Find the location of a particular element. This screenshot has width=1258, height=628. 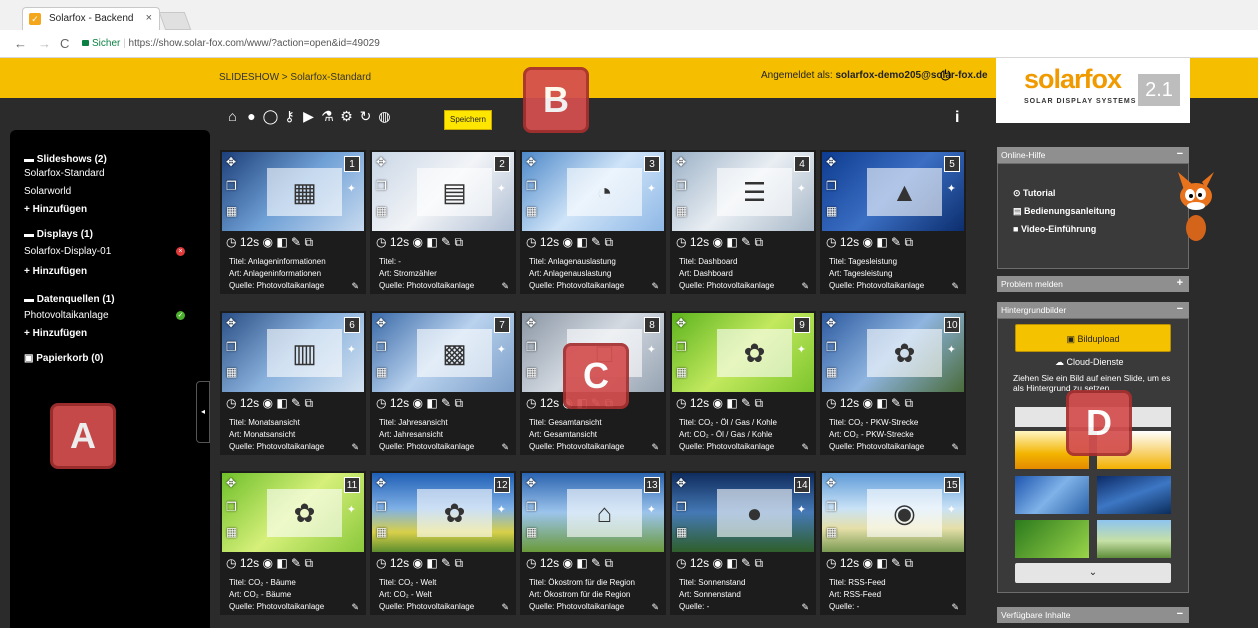

refresh-icon: ↻ is located at coordinates (365, 116).